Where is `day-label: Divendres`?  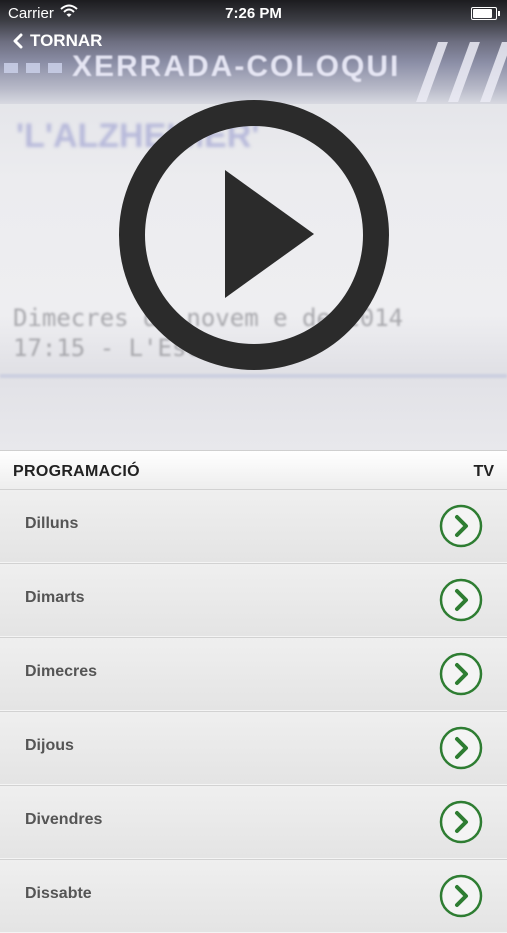 day-label: Divendres is located at coordinates (64, 819).